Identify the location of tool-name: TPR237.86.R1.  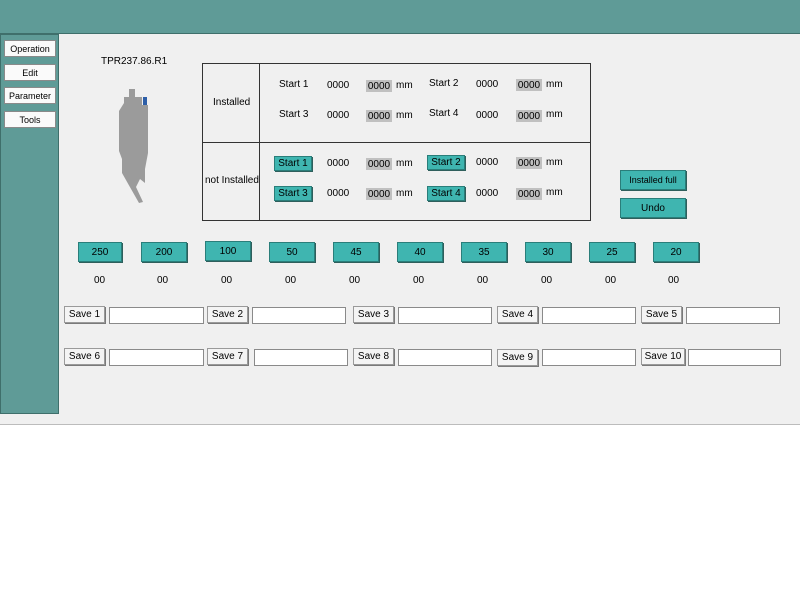
(134, 61).